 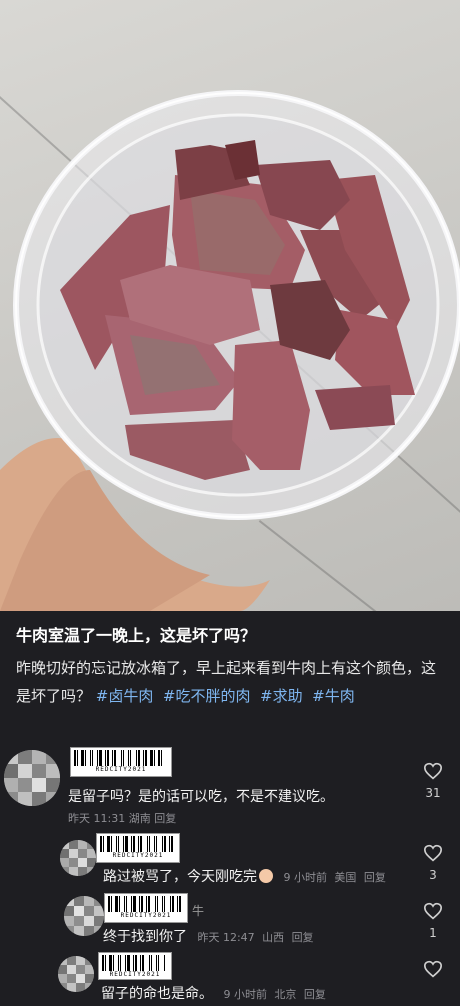 I want to click on comment-location: 美国, so click(x=345, y=877).